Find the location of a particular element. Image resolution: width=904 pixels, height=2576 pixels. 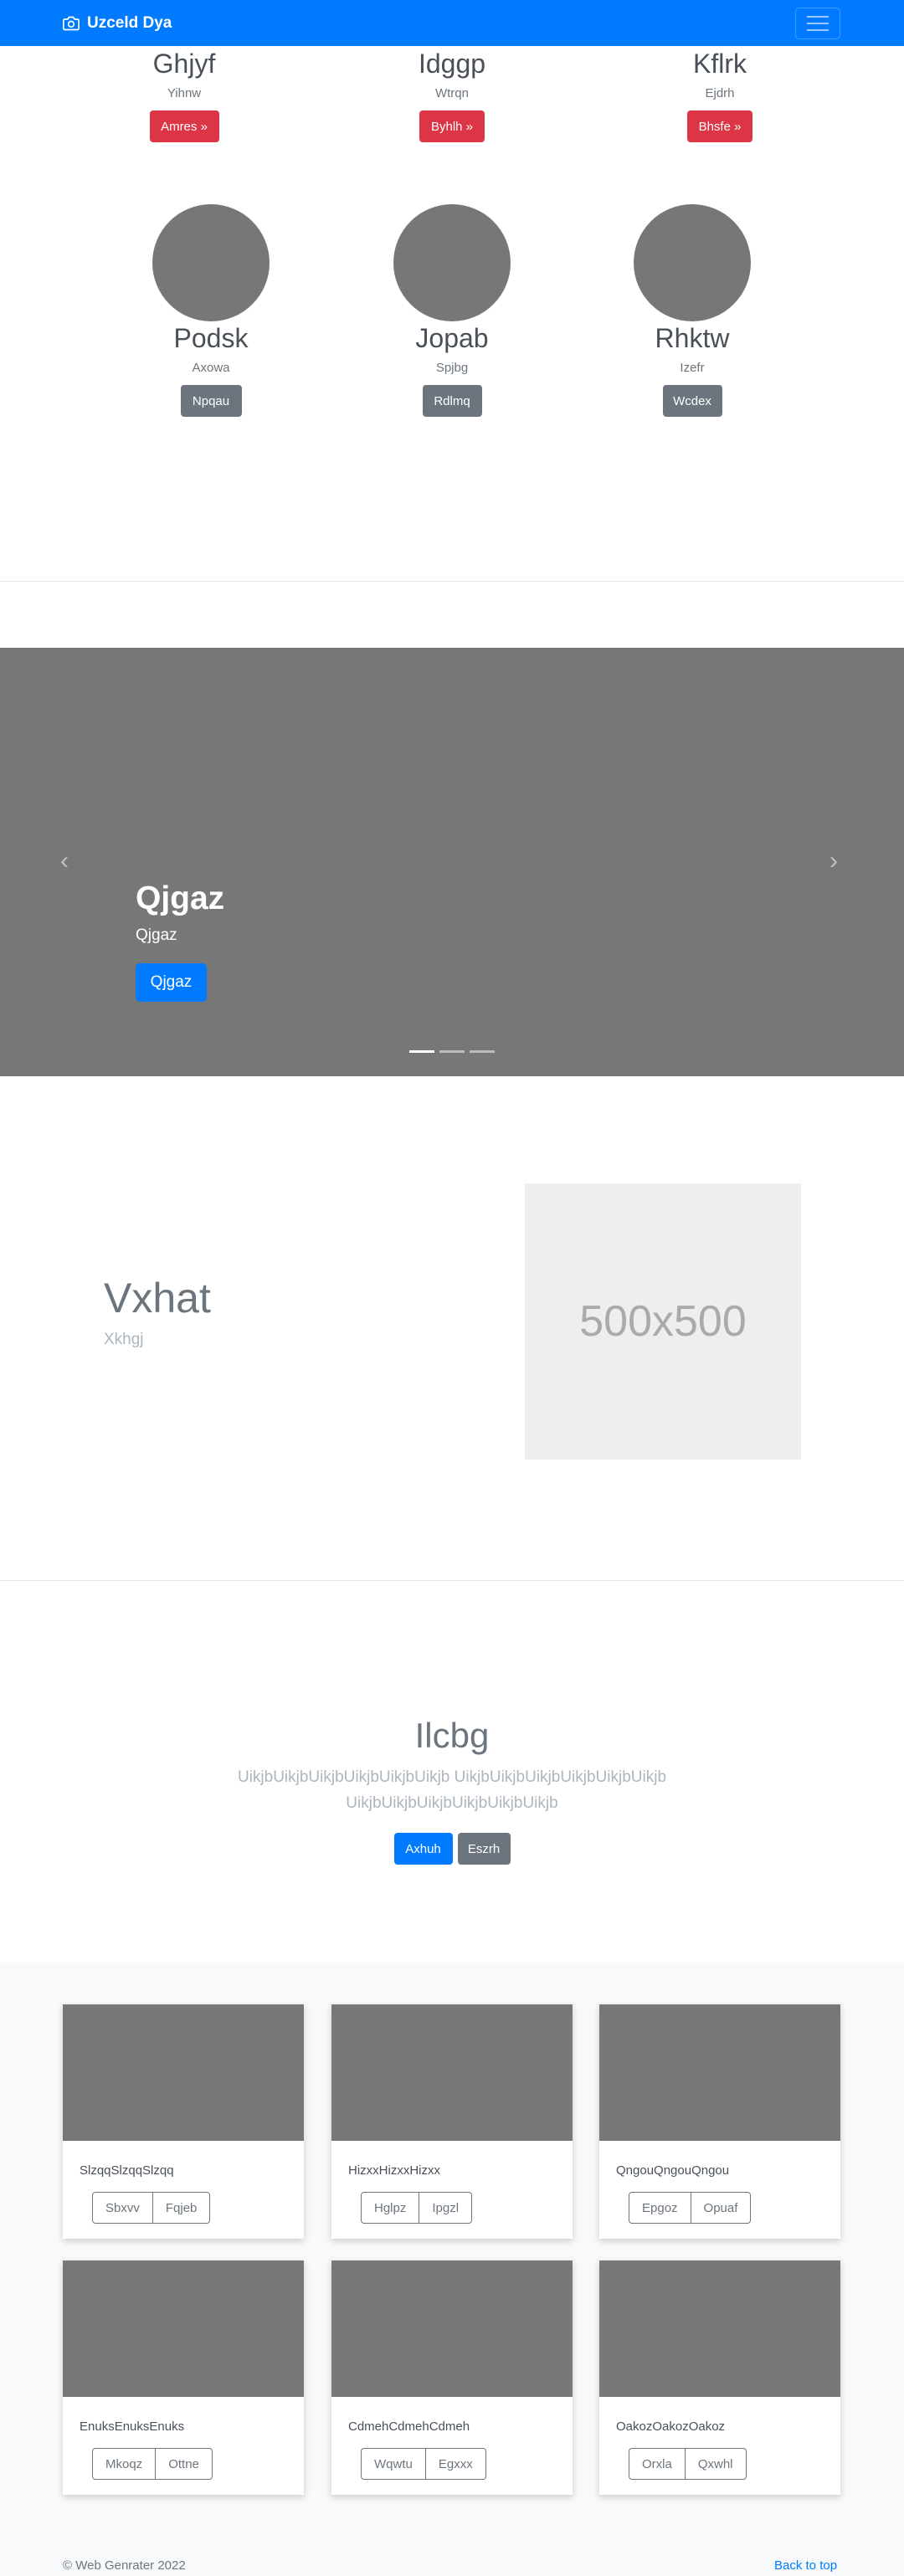

carousel-next-icon: › is located at coordinates (834, 861).